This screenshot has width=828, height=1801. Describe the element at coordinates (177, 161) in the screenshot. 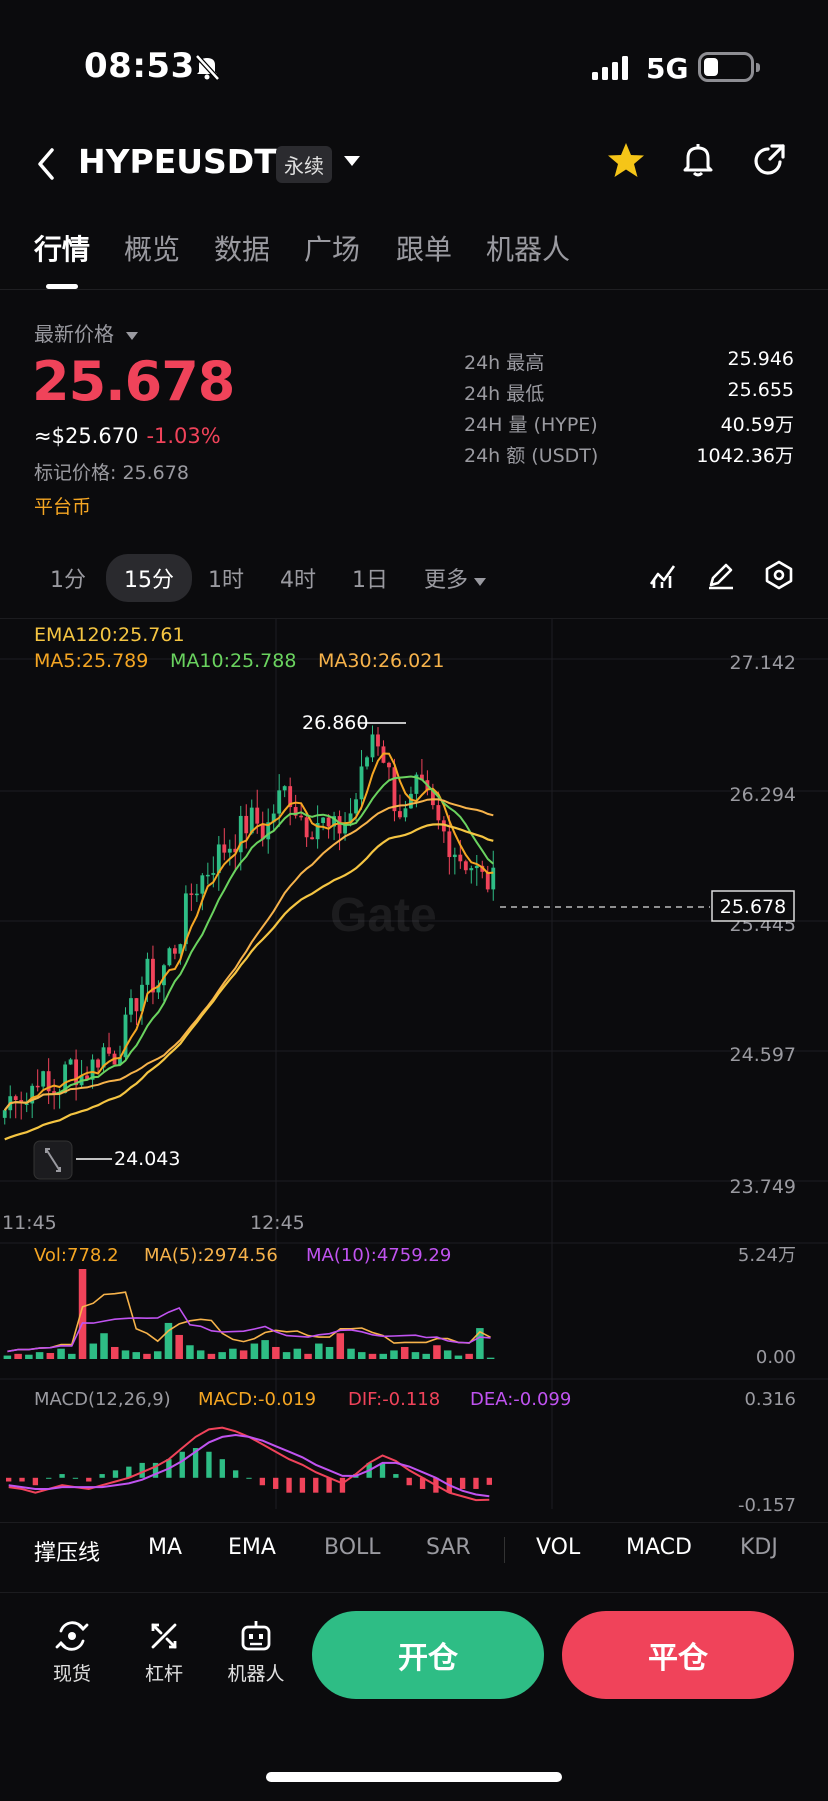

I see `pair-title: HYPEUSDT` at that location.